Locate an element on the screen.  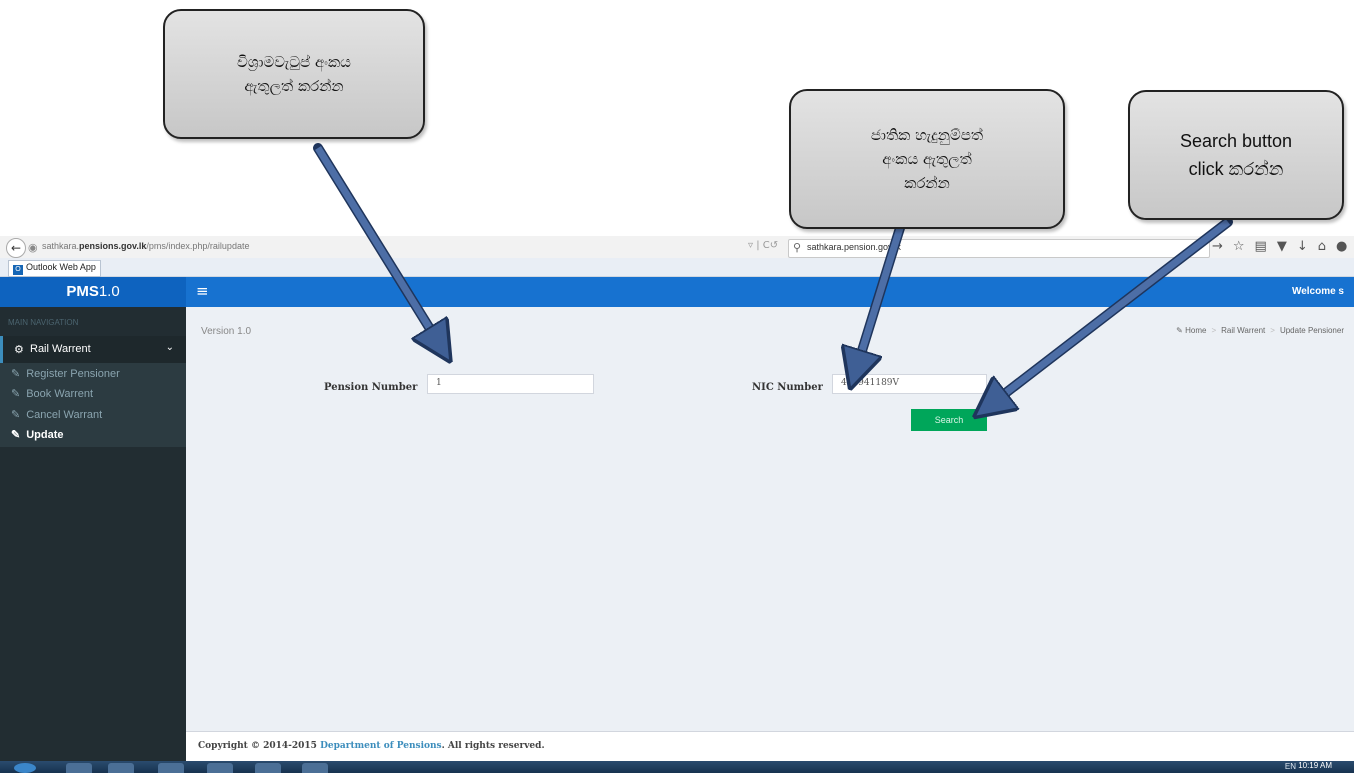
arrow-to-pension-field-inner is located at coordinates (377, 245).